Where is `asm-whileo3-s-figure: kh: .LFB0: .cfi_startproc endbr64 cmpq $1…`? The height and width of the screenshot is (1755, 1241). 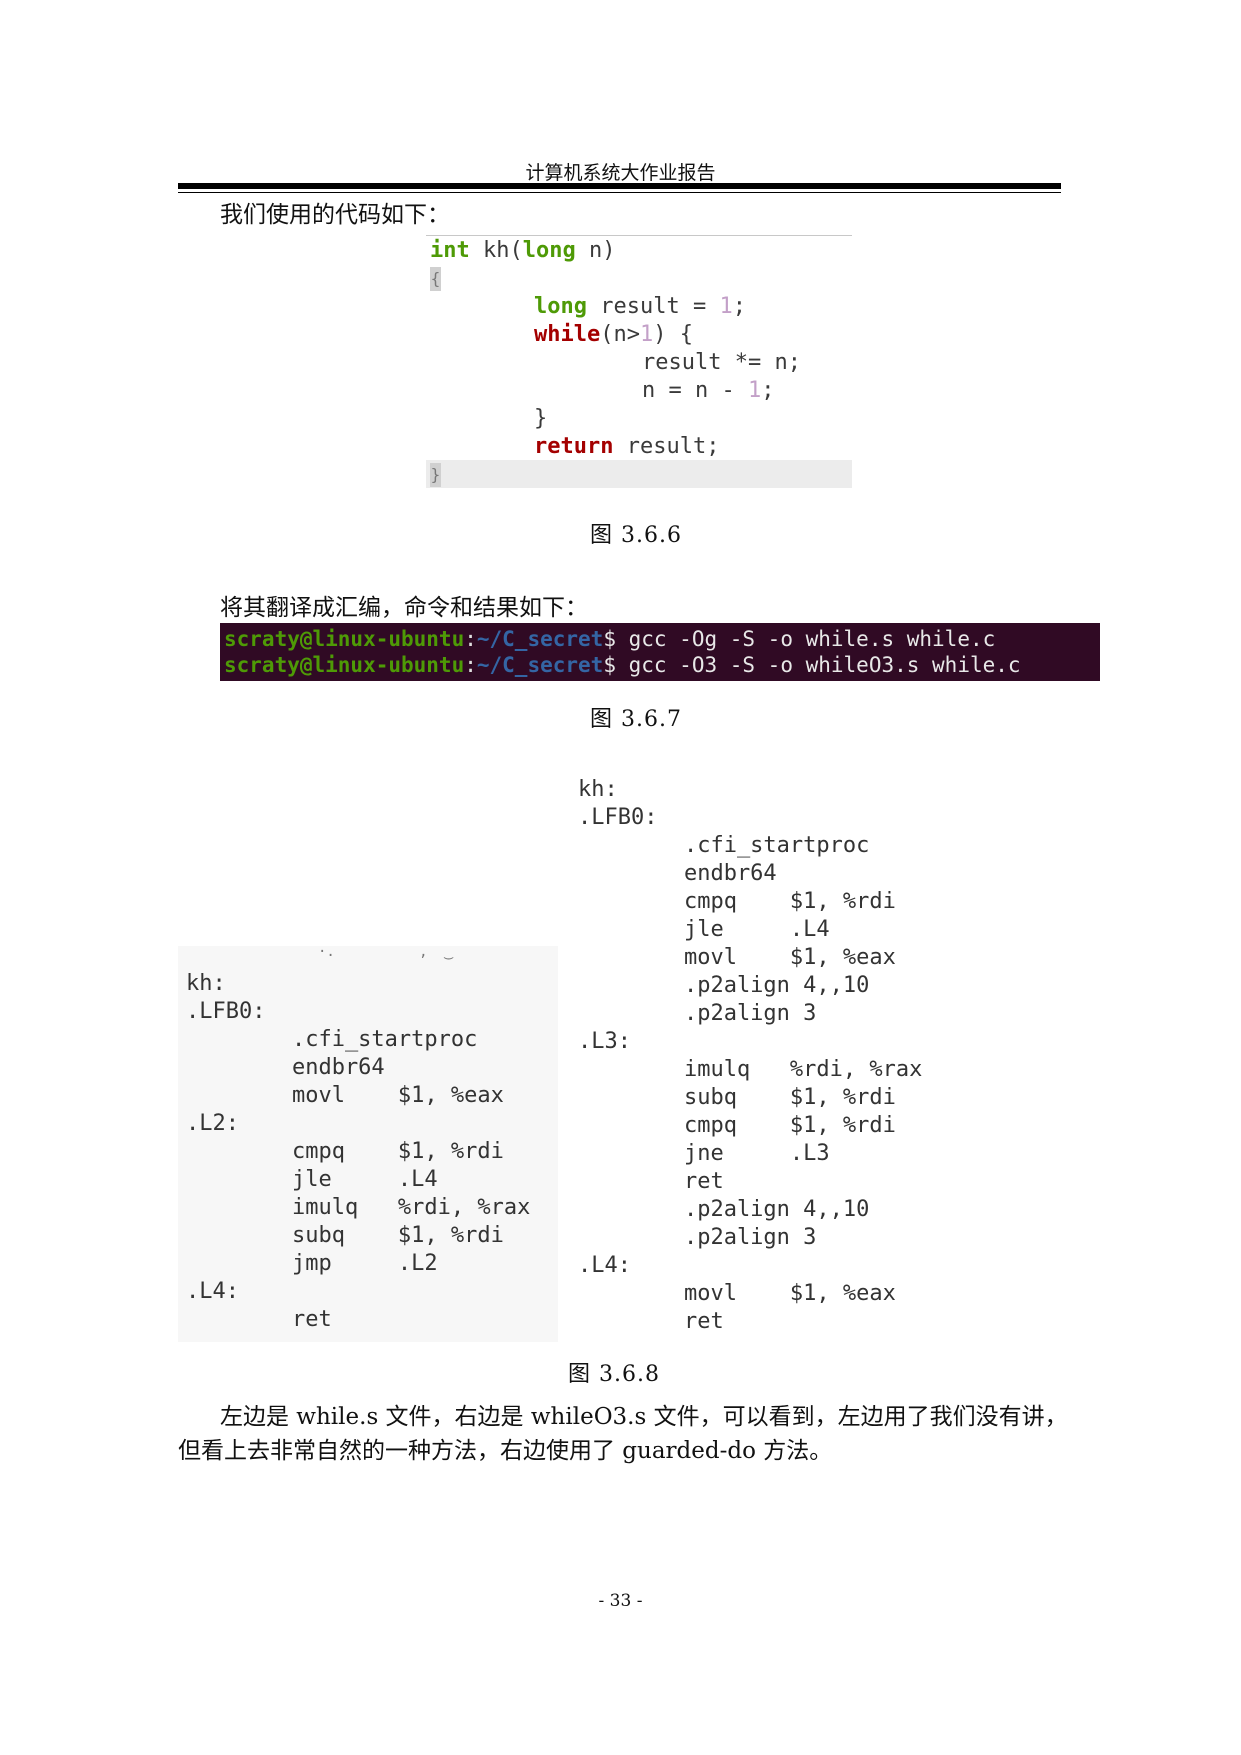 asm-whileo3-s-figure: kh: .LFB0: .cfi_startproc endbr64 cmpq $1… is located at coordinates (760, 1056).